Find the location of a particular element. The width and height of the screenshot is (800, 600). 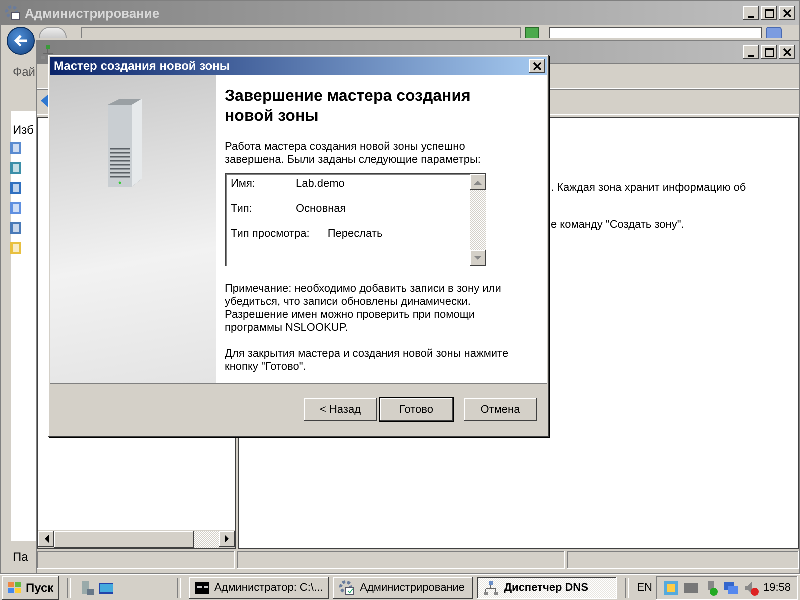

address-field is located at coordinates (301, 32).